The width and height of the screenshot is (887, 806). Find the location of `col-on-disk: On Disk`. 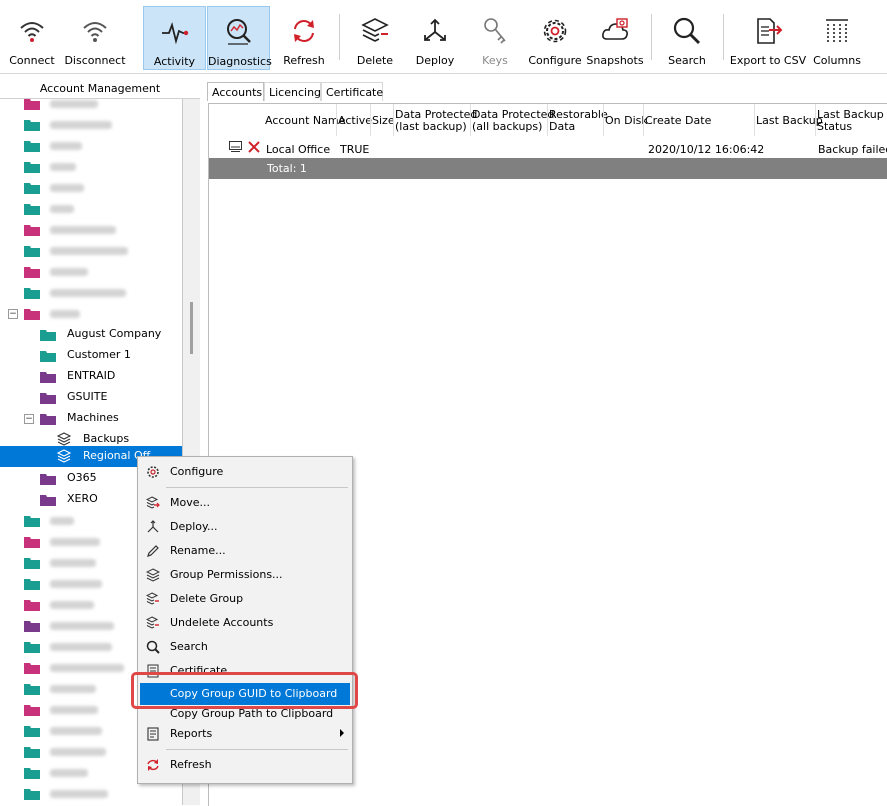

col-on-disk: On Disk is located at coordinates (626, 121).